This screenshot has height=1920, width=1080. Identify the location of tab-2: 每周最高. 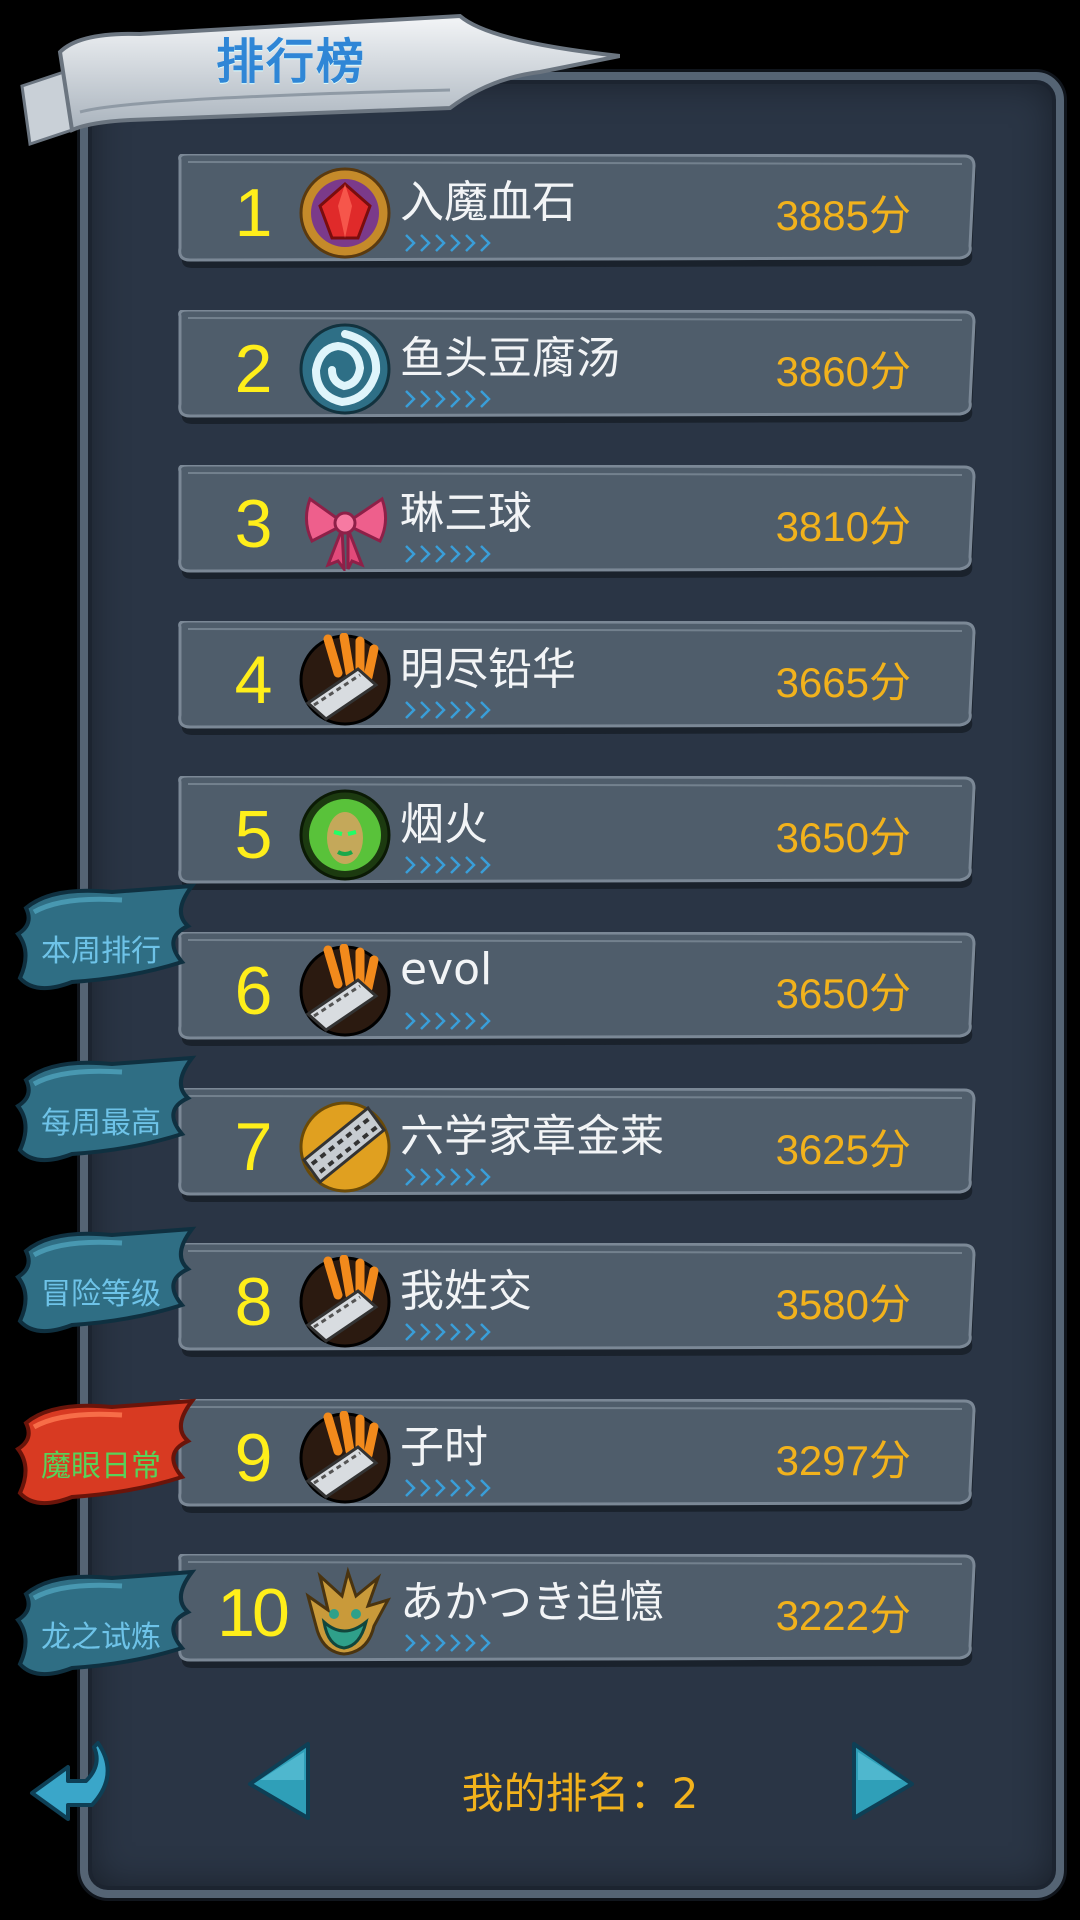
(109, 1114).